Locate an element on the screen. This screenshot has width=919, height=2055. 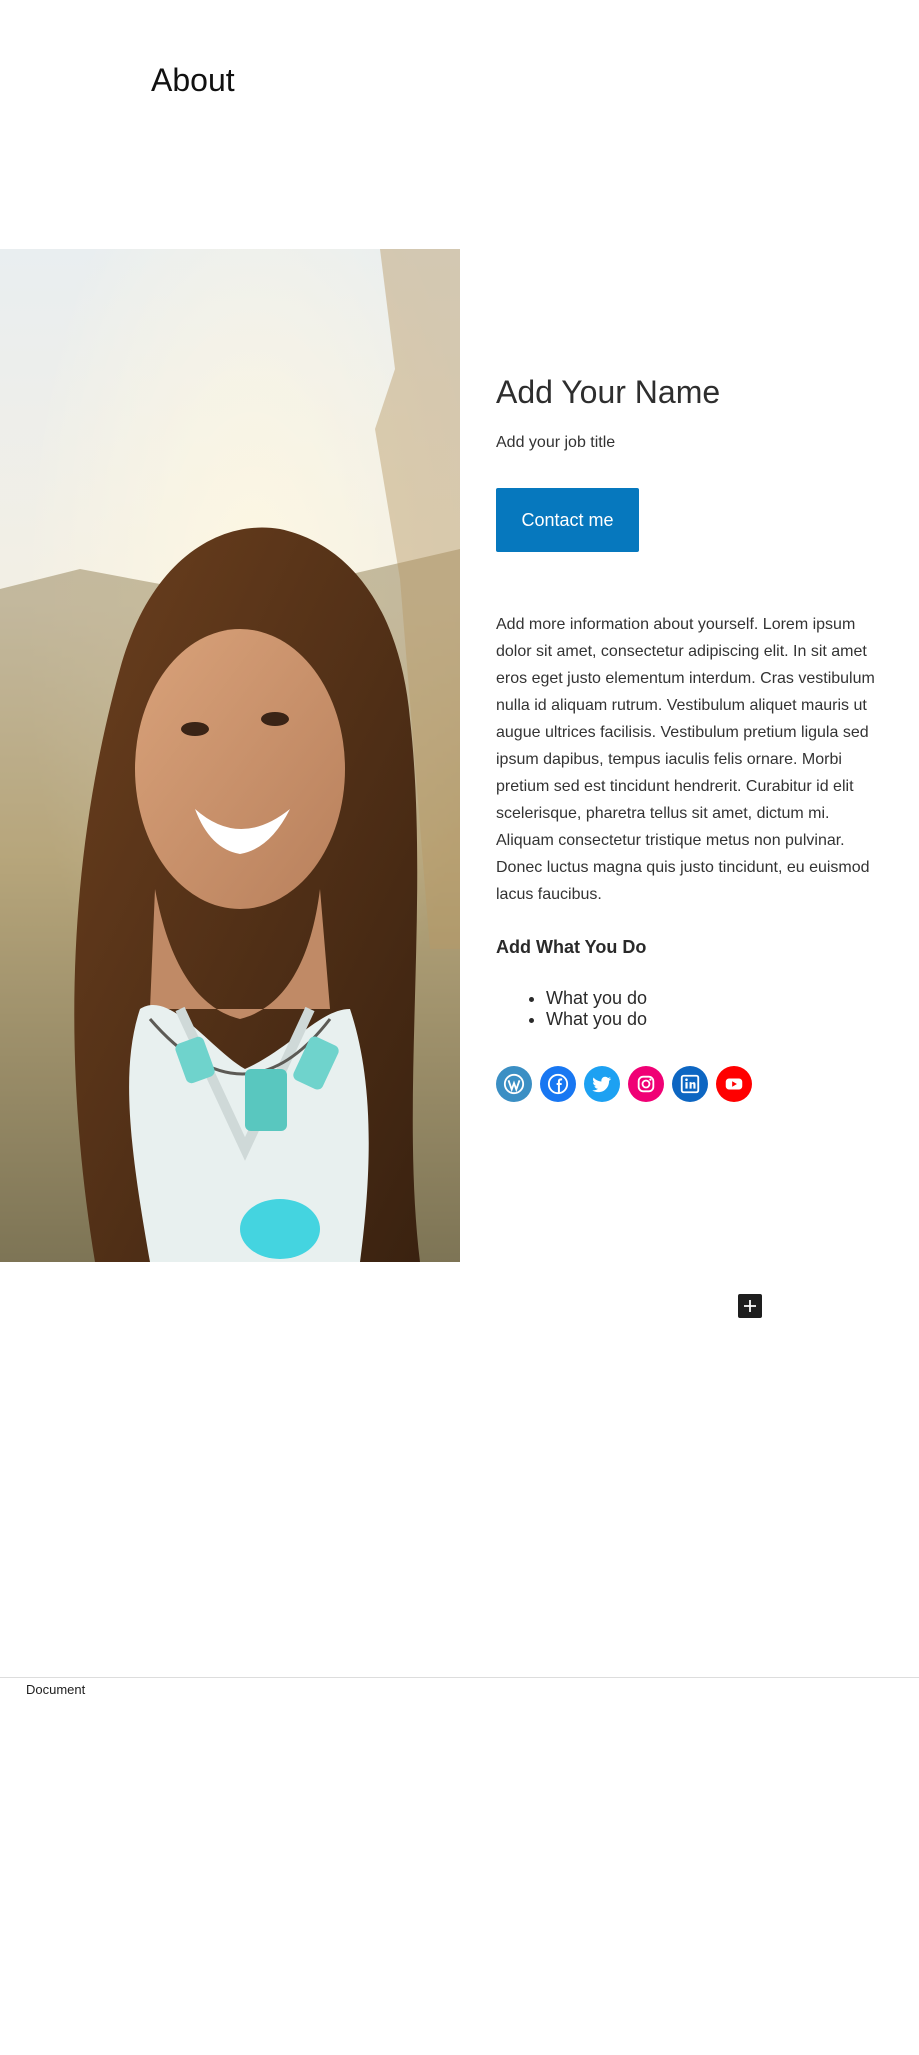
skills-list: What you do What you do is located at coordinates (571, 1009).